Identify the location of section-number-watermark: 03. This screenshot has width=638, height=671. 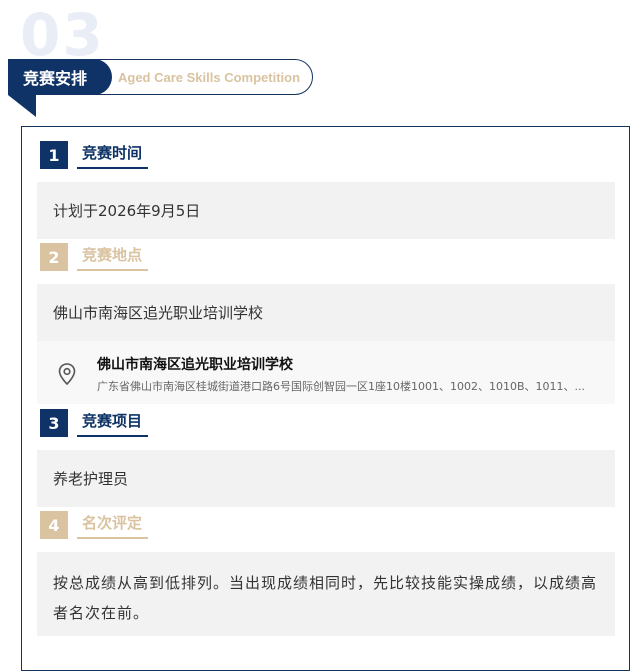
(62, 35).